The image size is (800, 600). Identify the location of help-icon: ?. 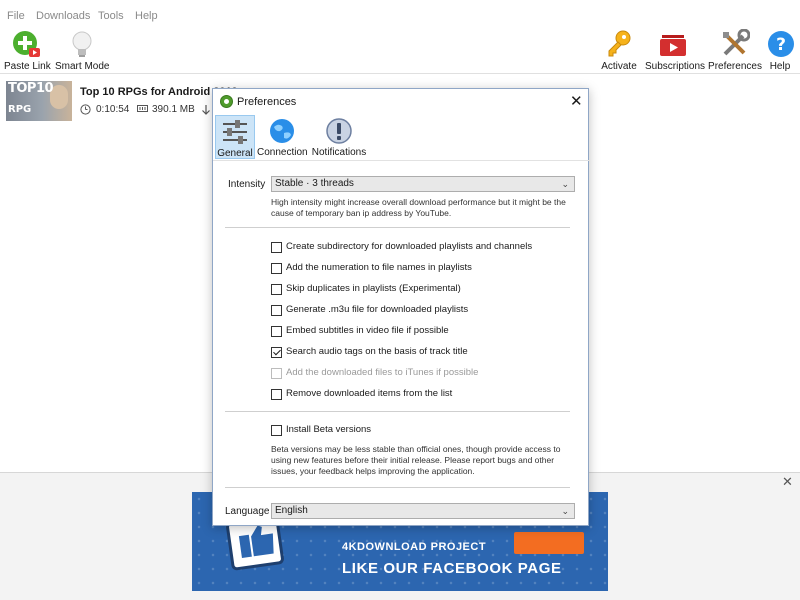
(781, 44).